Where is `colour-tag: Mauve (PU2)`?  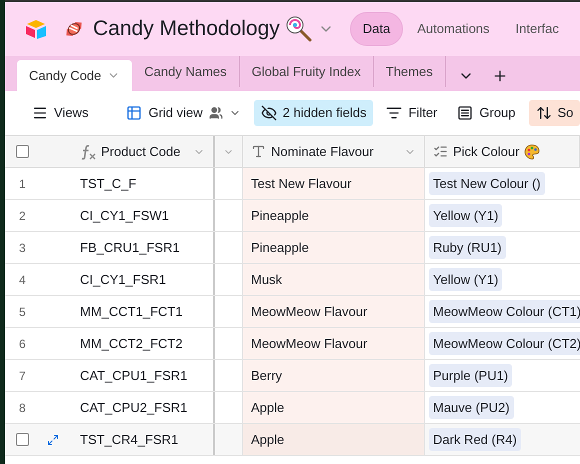 colour-tag: Mauve (PU2) is located at coordinates (471, 408).